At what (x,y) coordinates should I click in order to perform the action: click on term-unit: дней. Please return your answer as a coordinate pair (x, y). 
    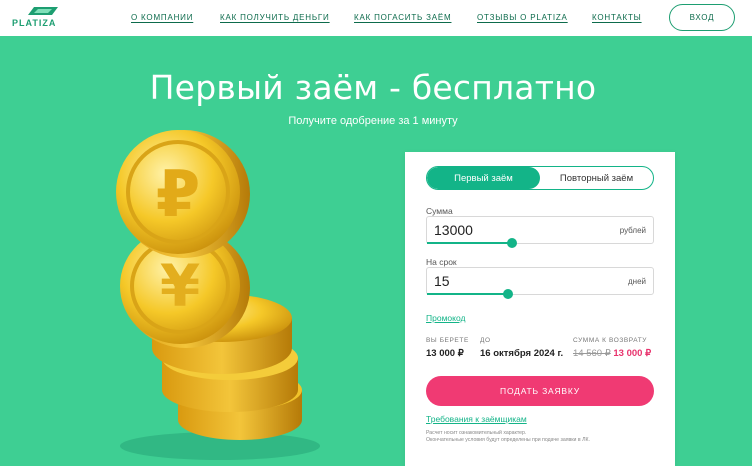
    Looking at the image, I should click on (636, 281).